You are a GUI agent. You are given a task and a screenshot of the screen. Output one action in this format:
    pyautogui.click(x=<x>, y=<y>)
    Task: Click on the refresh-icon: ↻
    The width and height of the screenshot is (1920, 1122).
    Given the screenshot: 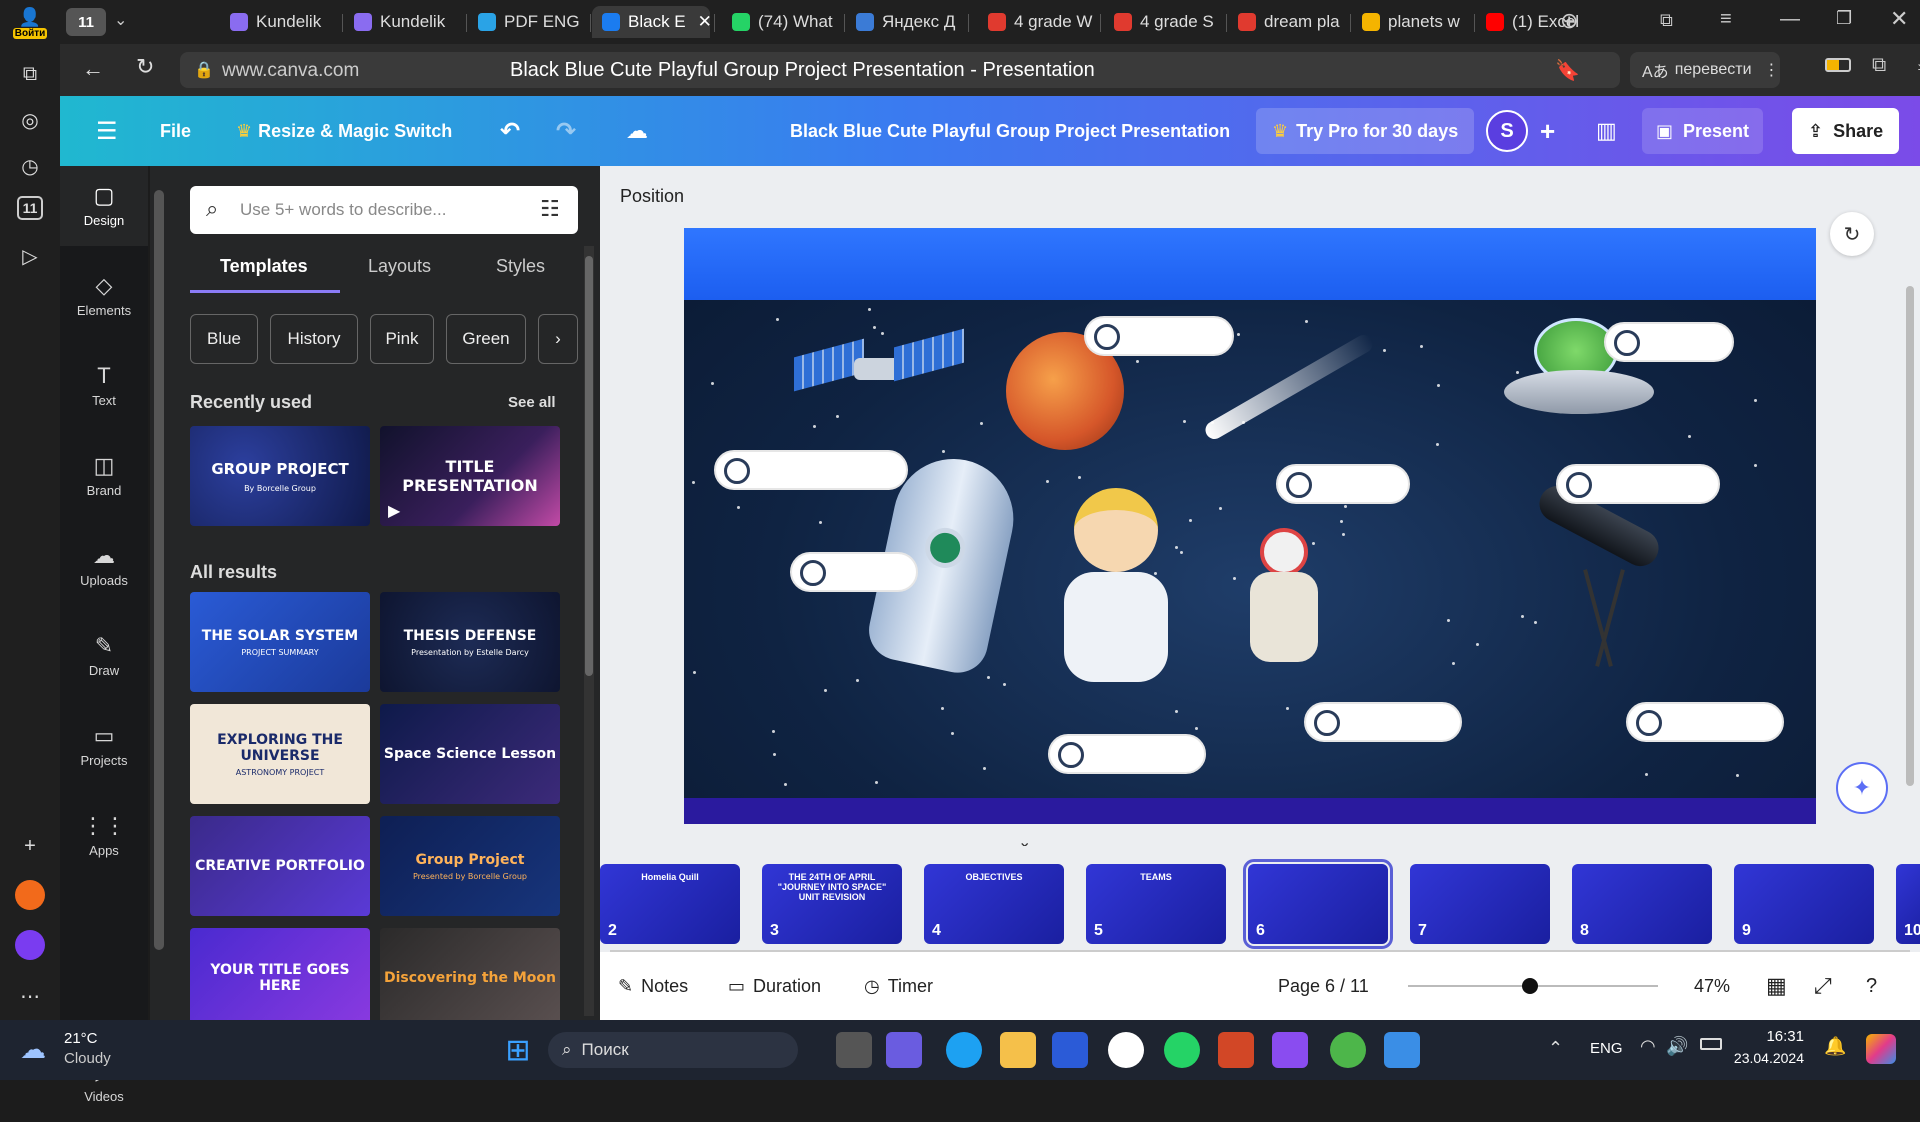 What is the action you would take?
    pyautogui.click(x=1852, y=234)
    